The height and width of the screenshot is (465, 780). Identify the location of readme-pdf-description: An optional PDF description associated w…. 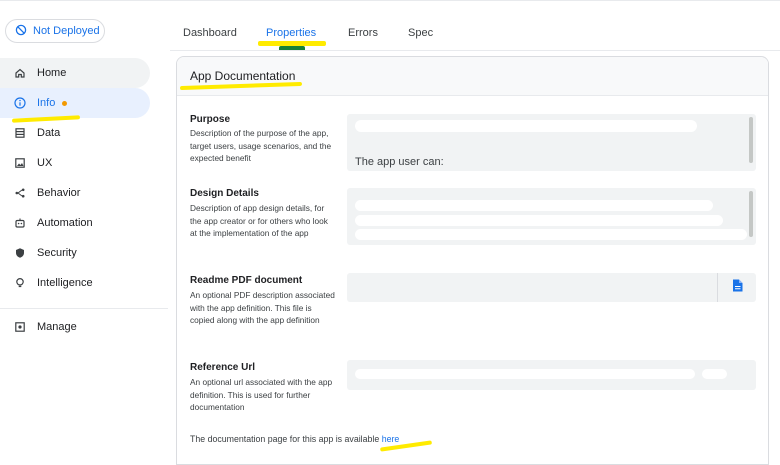
(262, 307).